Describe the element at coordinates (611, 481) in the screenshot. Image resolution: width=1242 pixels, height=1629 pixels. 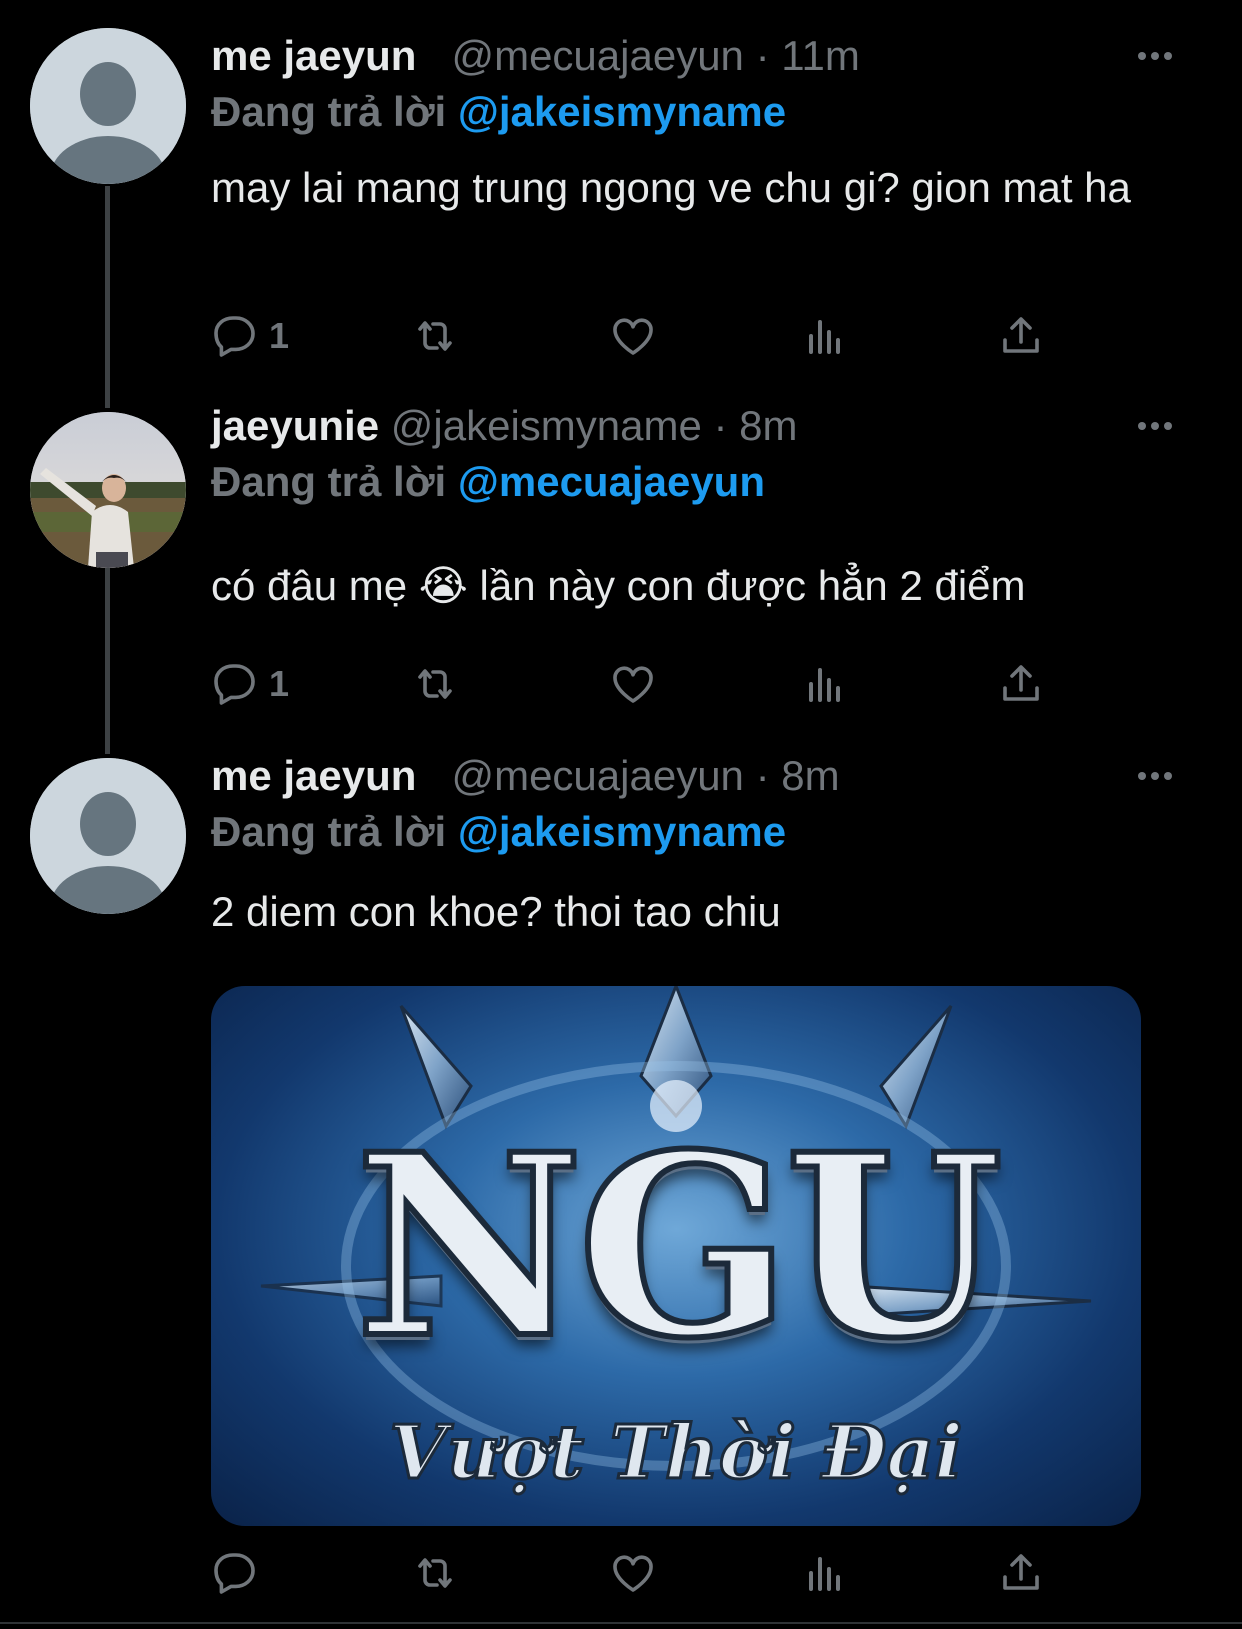
I see `replying-to-handle: @mecuajaeyun` at that location.